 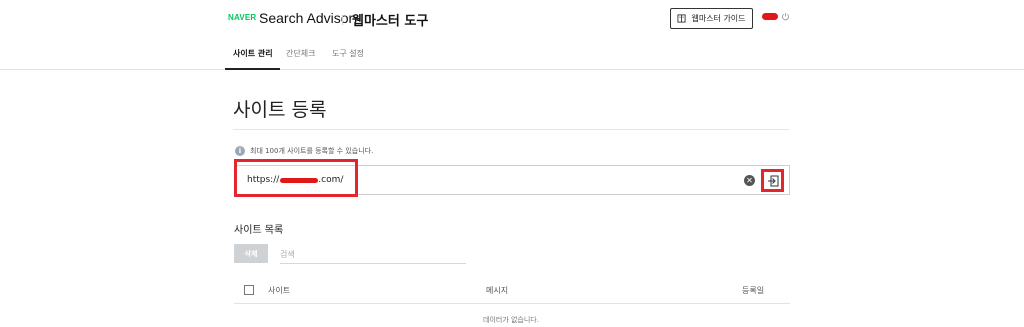 I want to click on power-icon, so click(x=785, y=16).